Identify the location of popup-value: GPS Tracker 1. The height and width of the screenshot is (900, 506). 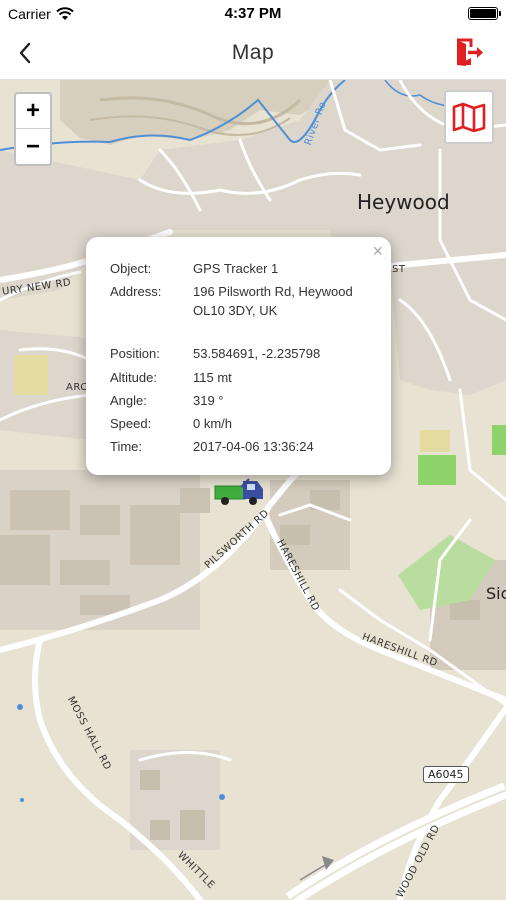
(236, 268).